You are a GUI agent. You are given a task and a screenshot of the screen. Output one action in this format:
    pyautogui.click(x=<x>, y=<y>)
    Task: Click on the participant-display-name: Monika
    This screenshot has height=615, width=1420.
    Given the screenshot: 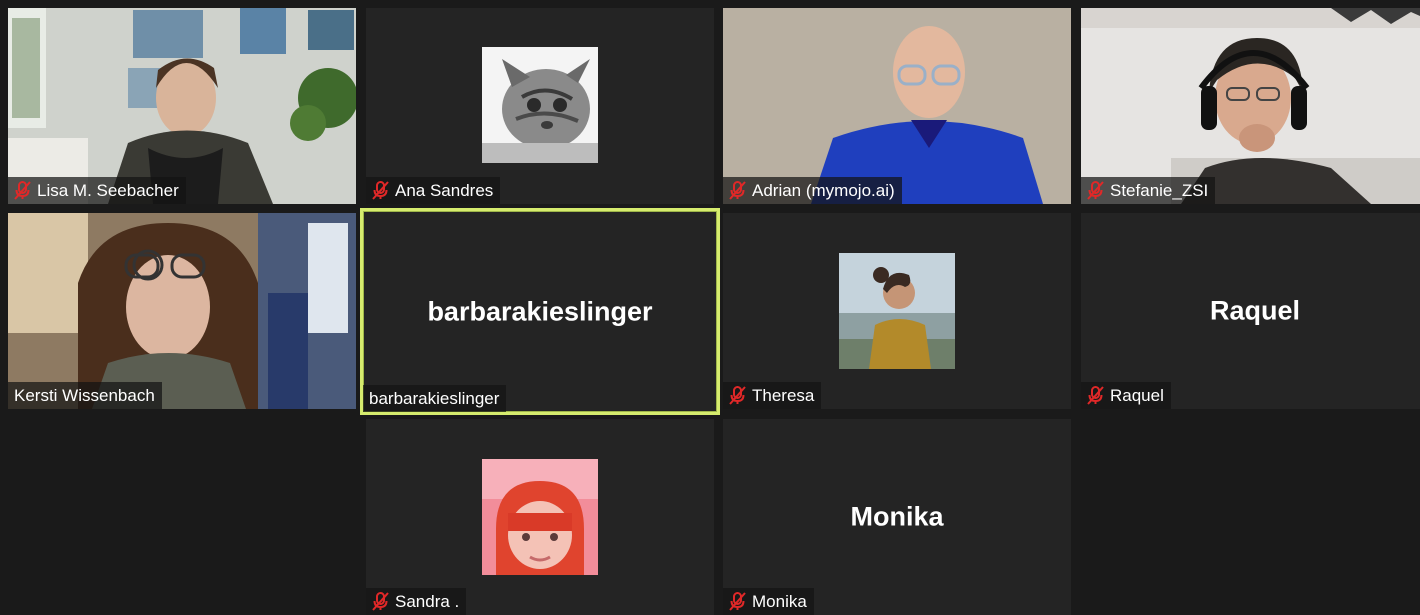 What is the action you would take?
    pyautogui.click(x=897, y=516)
    